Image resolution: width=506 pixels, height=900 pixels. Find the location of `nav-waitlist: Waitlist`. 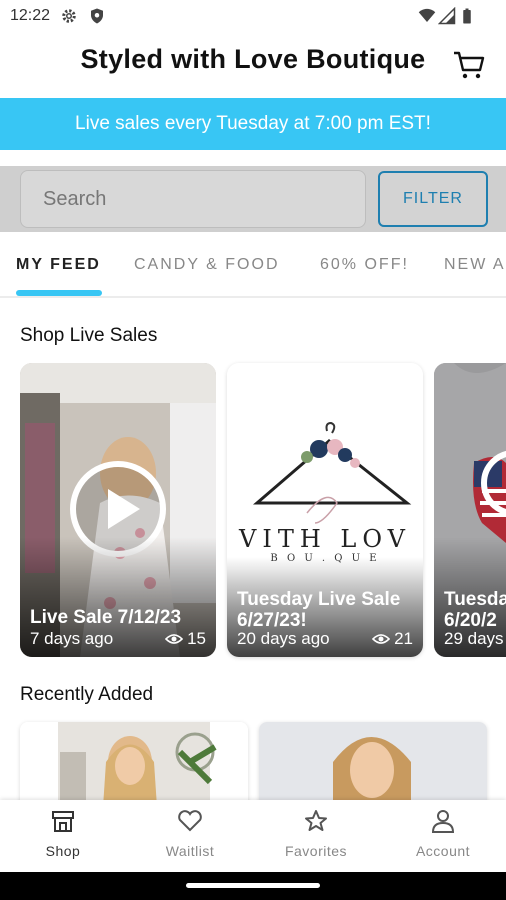

nav-waitlist: Waitlist is located at coordinates (190, 833).